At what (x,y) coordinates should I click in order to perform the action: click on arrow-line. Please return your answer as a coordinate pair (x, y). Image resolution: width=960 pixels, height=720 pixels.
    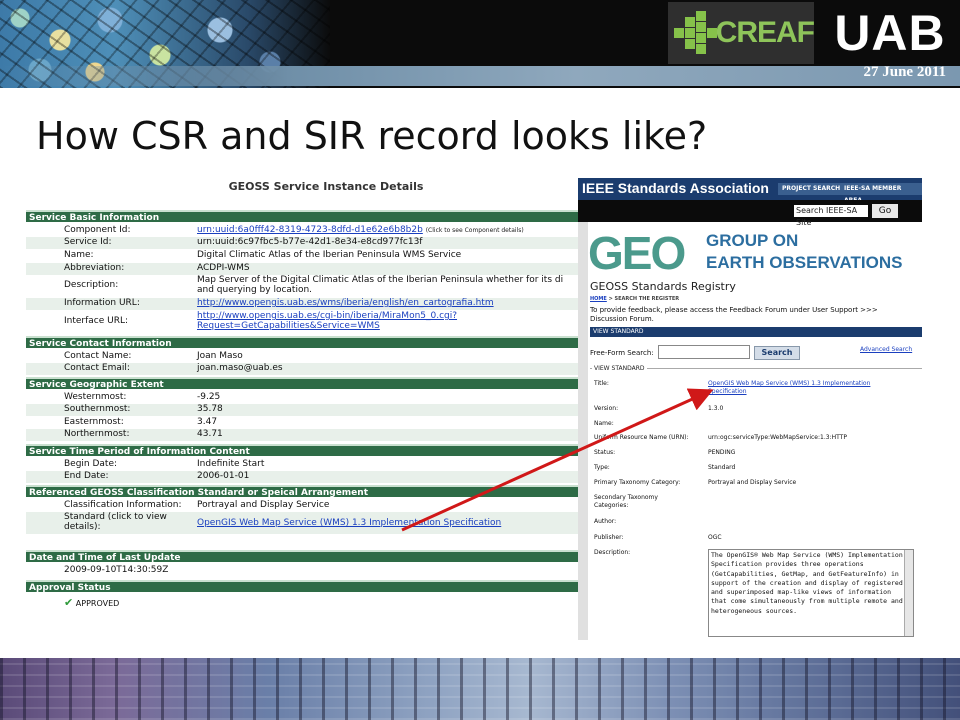
    Looking at the image, I should click on (557, 460).